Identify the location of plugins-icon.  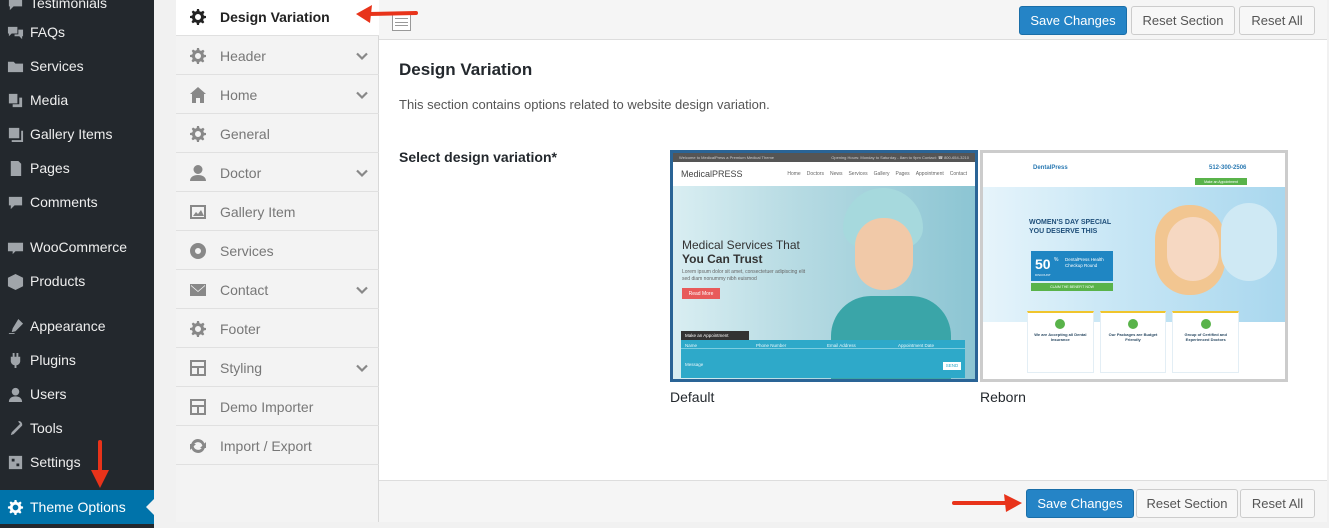
(15, 360).